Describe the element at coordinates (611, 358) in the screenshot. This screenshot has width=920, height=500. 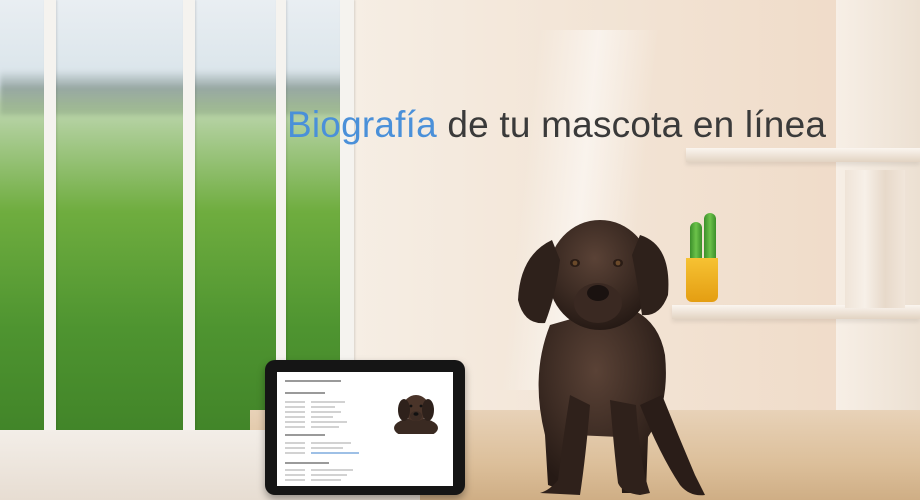
I see `puppy-icon` at that location.